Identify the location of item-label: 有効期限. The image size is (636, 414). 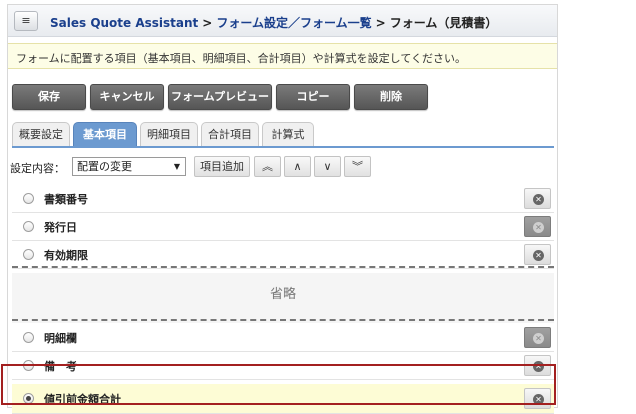
(66, 255).